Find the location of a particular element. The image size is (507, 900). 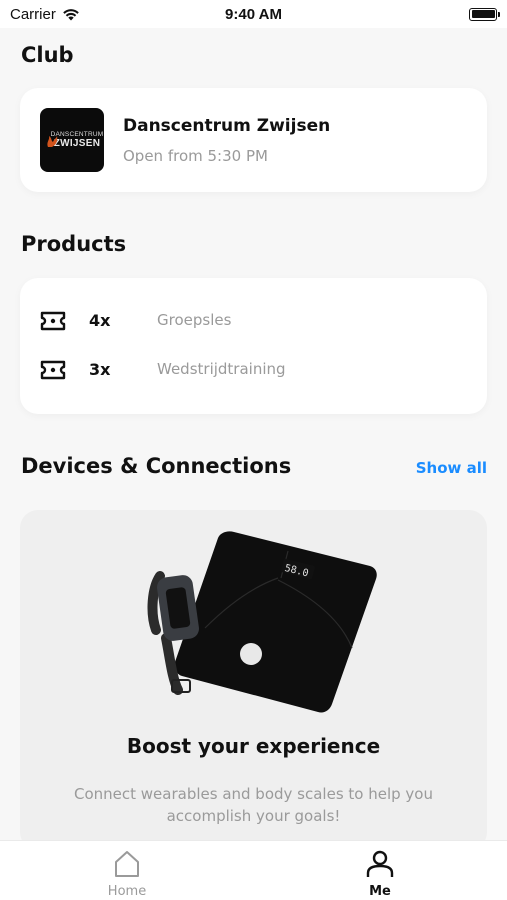

product-item: 4x Groepsles is located at coordinates (250, 321).